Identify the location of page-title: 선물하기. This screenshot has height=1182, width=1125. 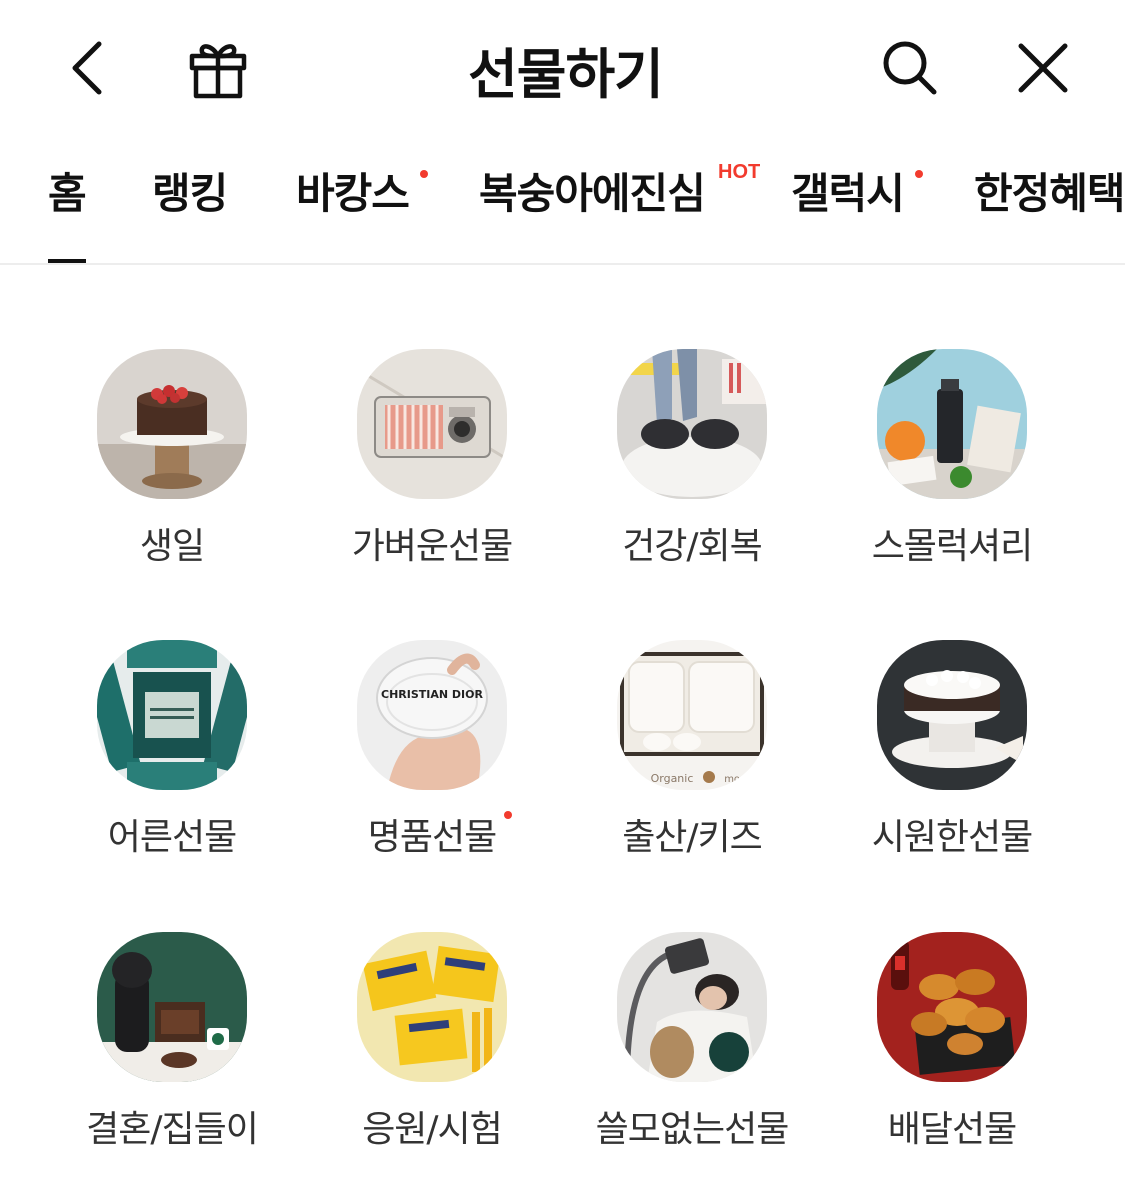
(566, 74).